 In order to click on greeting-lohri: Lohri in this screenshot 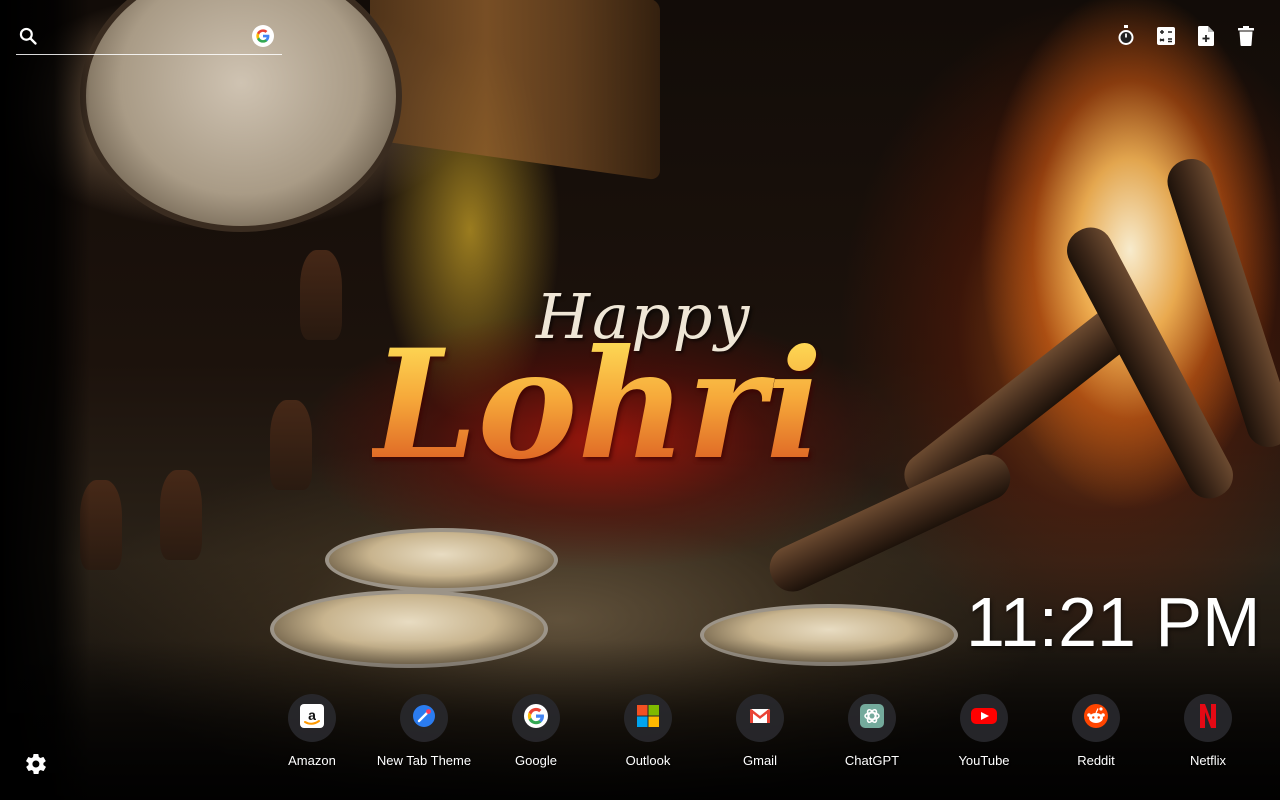, I will do `click(597, 405)`.